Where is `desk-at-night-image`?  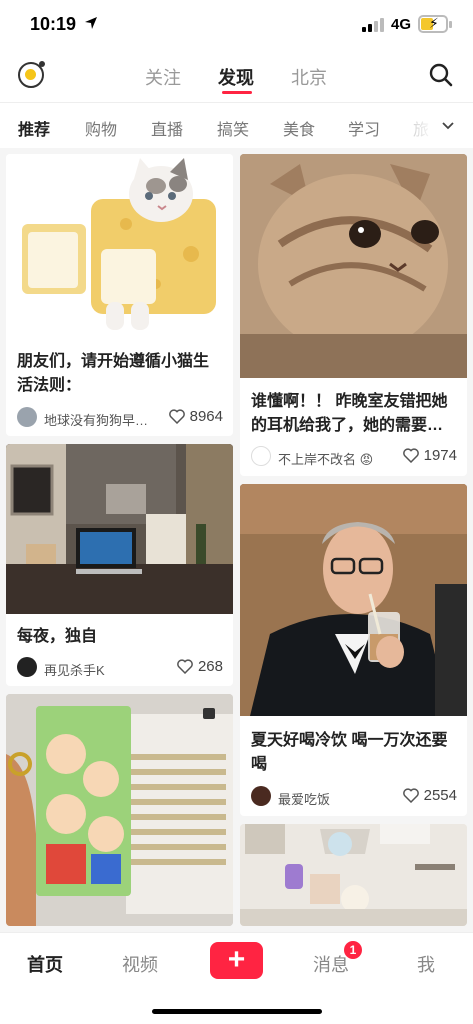
desk-at-night-image is located at coordinates (119, 529).